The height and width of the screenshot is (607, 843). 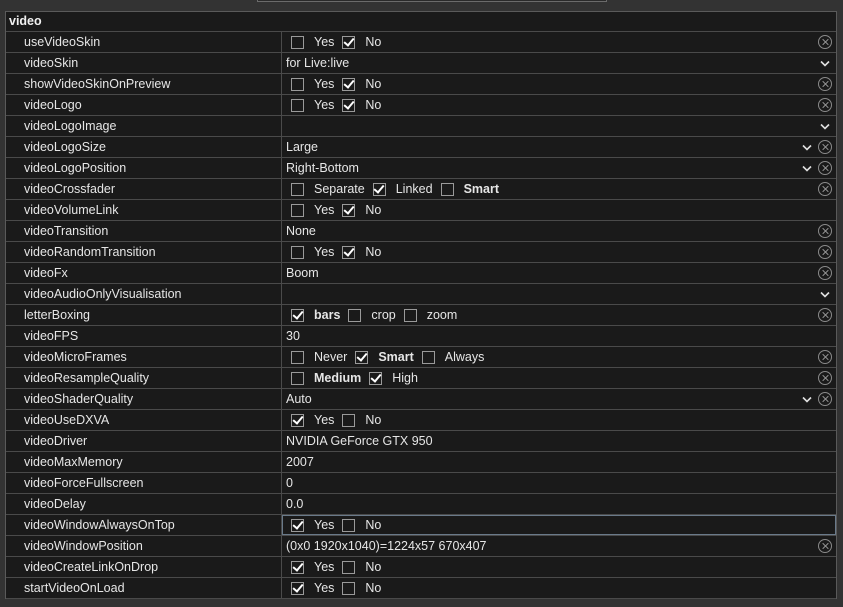 I want to click on option-value: Boom, so click(x=559, y=273).